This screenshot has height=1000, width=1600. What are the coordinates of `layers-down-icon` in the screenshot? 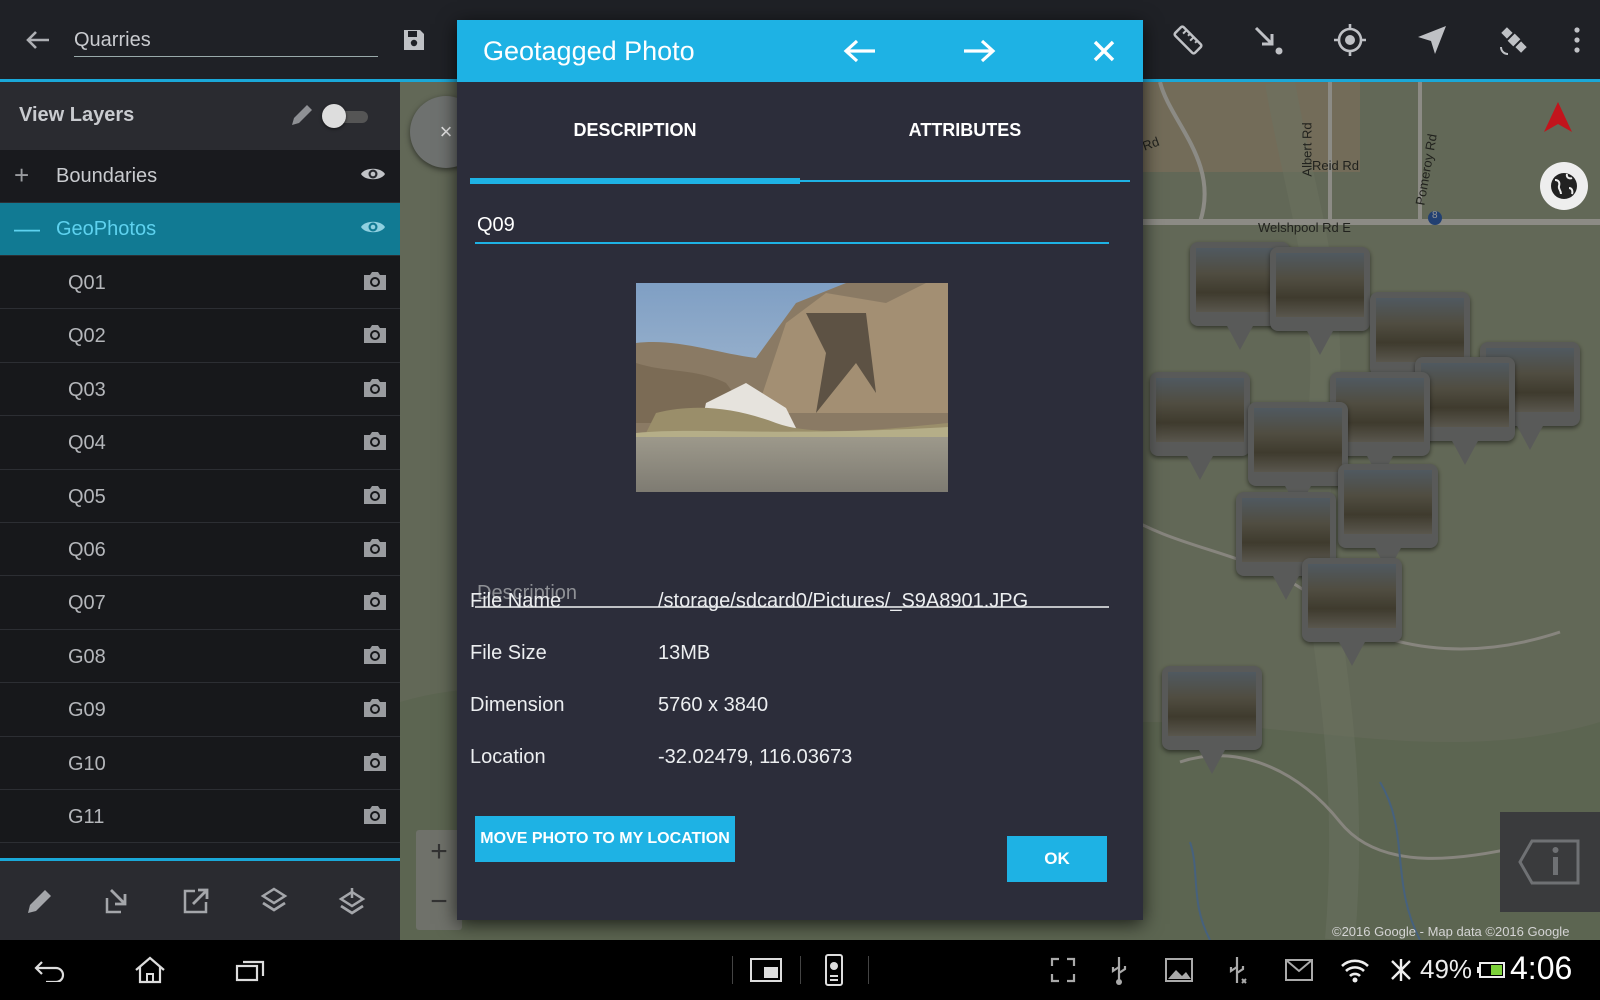 It's located at (274, 901).